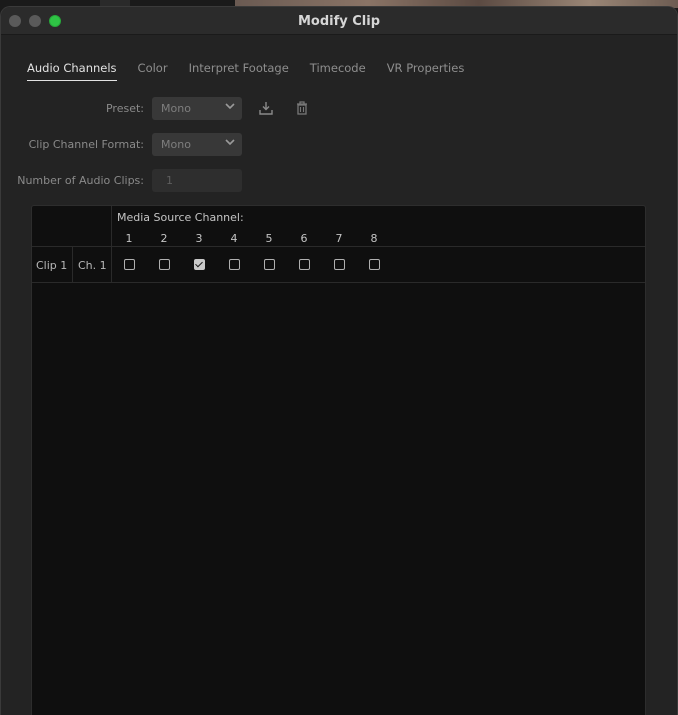  What do you see at coordinates (269, 238) in the screenshot?
I see `channel-number: 5` at bounding box center [269, 238].